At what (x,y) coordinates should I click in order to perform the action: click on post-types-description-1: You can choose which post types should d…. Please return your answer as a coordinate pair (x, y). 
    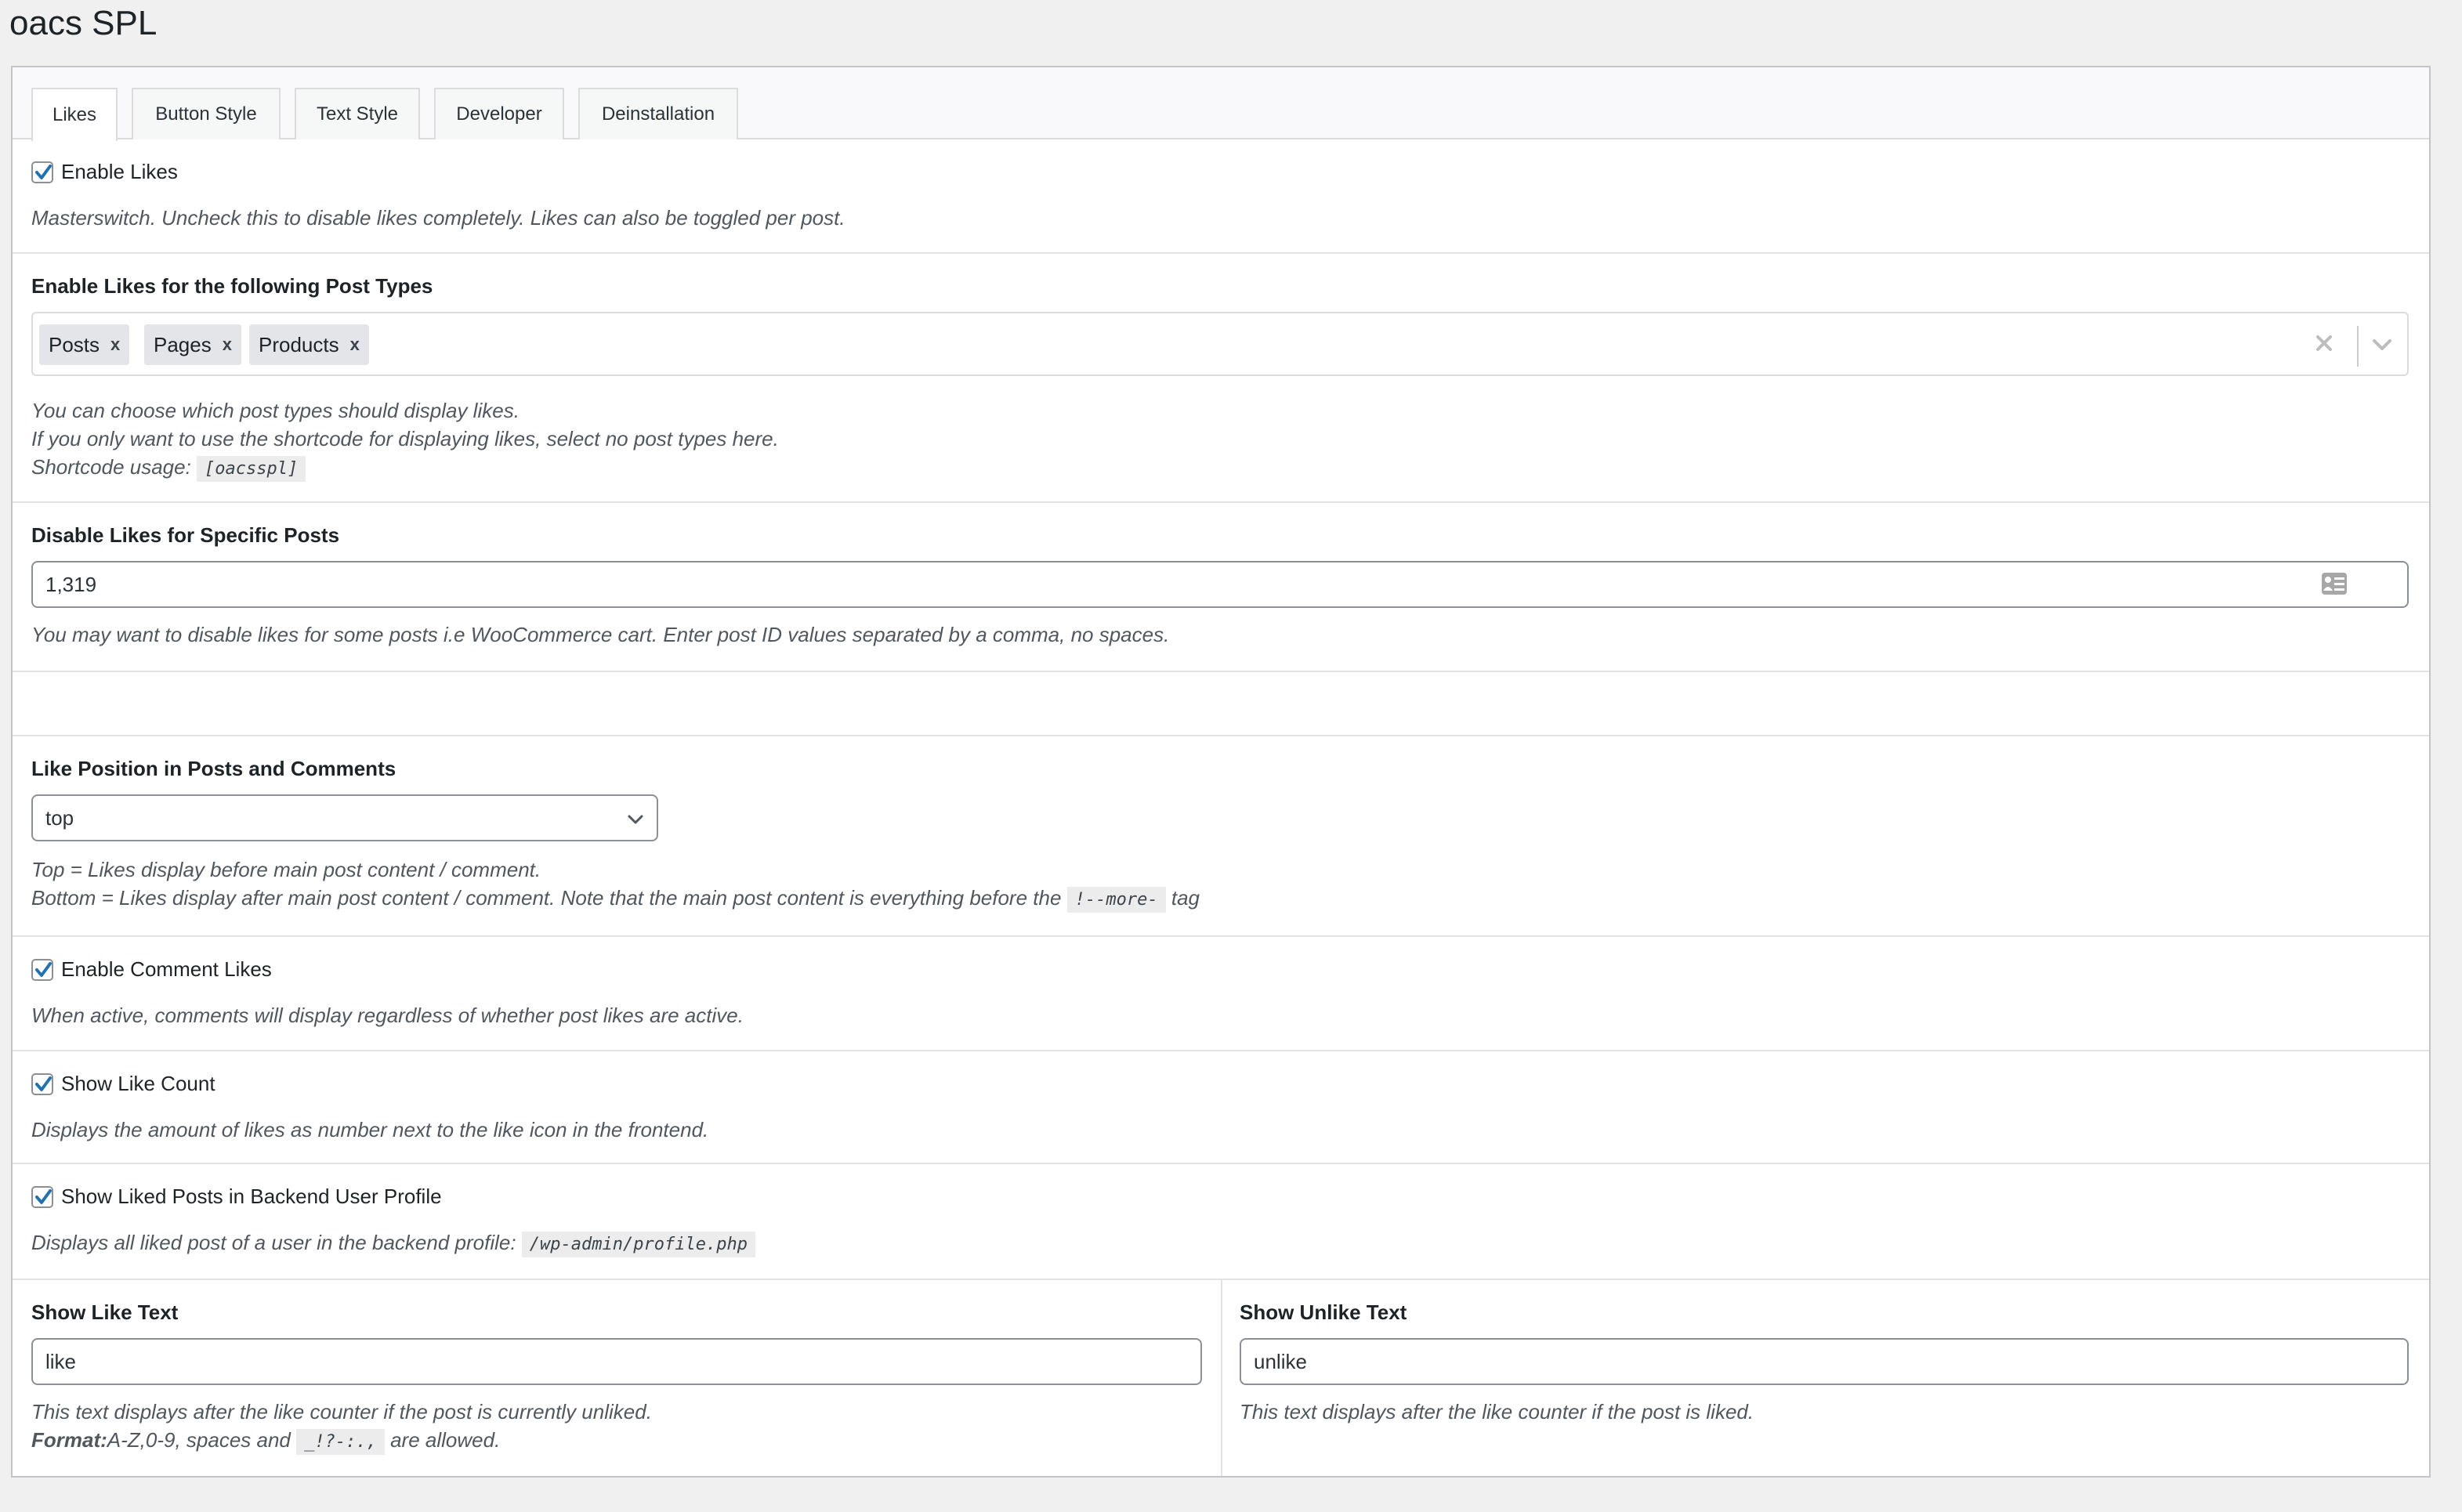
    Looking at the image, I should click on (275, 410).